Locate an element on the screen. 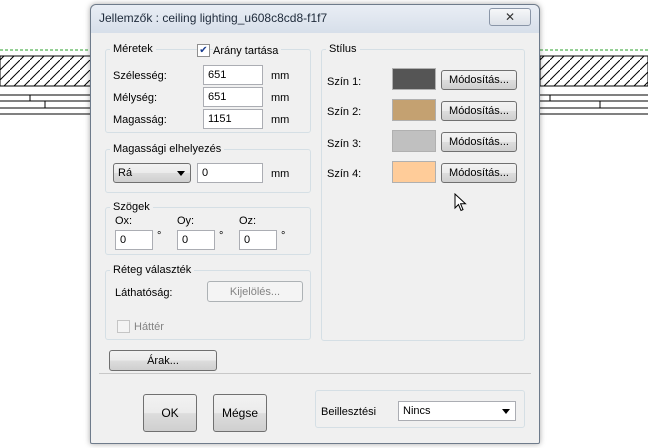 Image resolution: width=648 pixels, height=448 pixels. background-label: Háttér is located at coordinates (149, 327).